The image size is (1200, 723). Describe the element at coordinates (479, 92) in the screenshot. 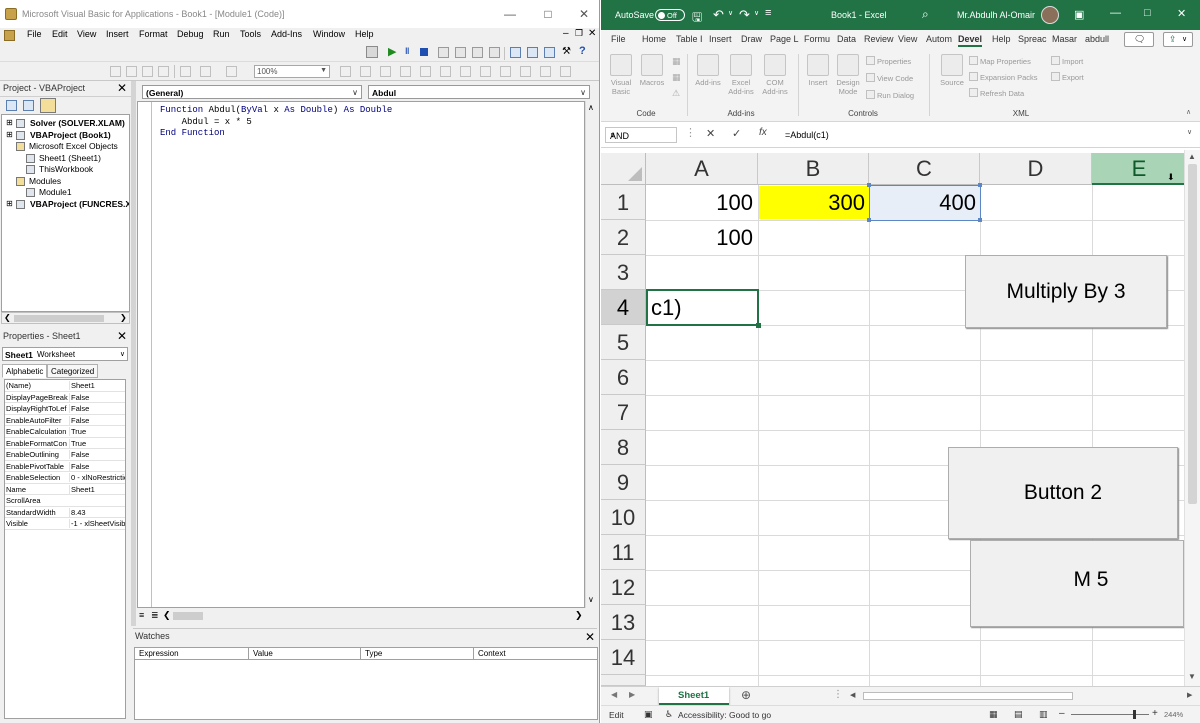

I see `procedure-combo: Abdul ∨` at that location.